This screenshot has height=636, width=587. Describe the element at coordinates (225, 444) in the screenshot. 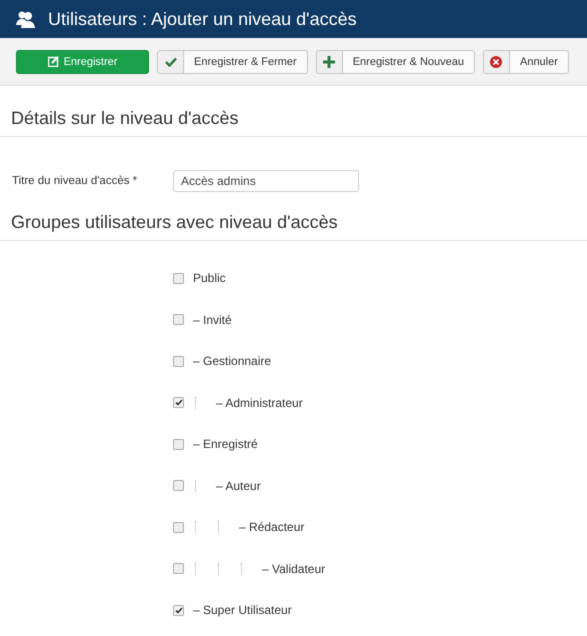

I see `group-label: – Enregistré` at that location.